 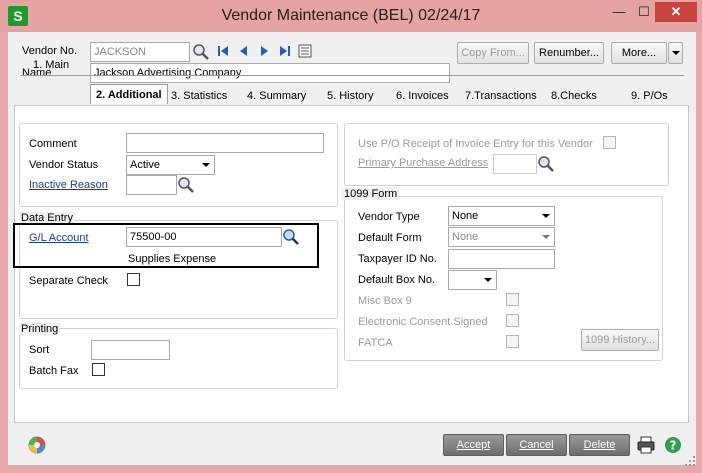 I want to click on default-form-label: Default Form, so click(x=390, y=238).